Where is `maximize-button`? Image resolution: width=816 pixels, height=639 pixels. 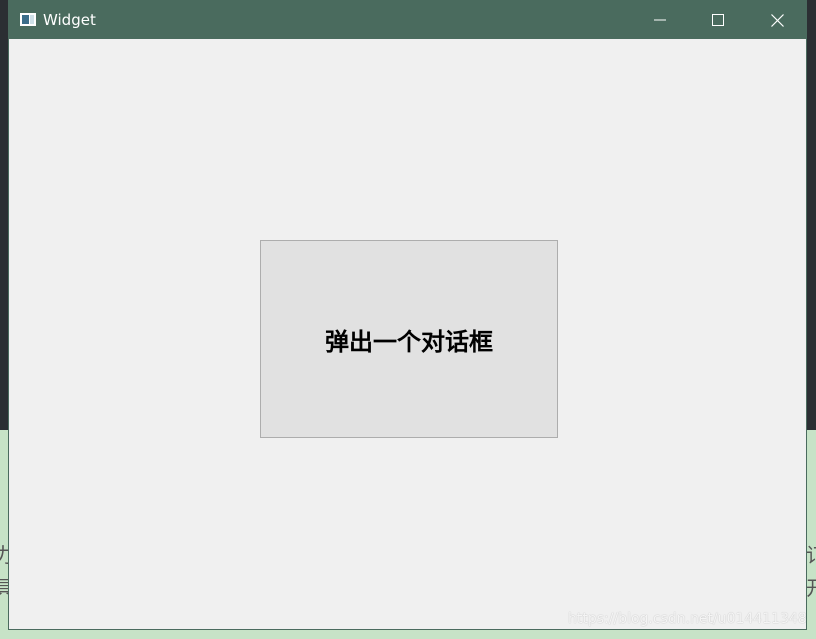
maximize-button is located at coordinates (718, 20).